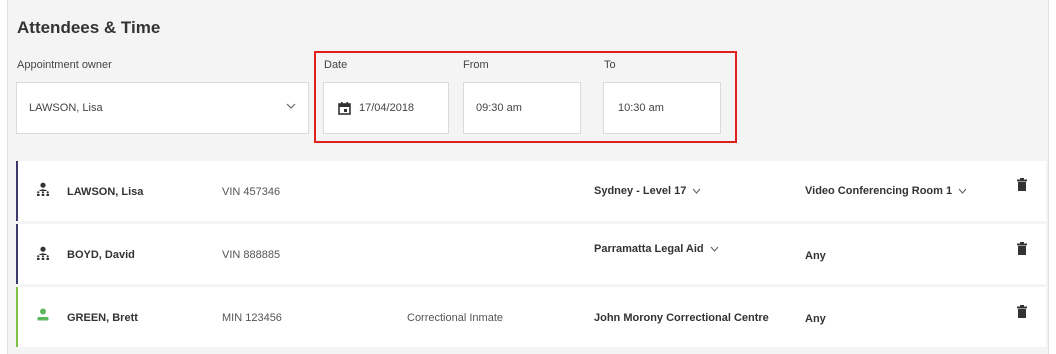 This screenshot has height=354, width=1056. I want to click on location-select: Parramatta Legal Aid, so click(656, 249).